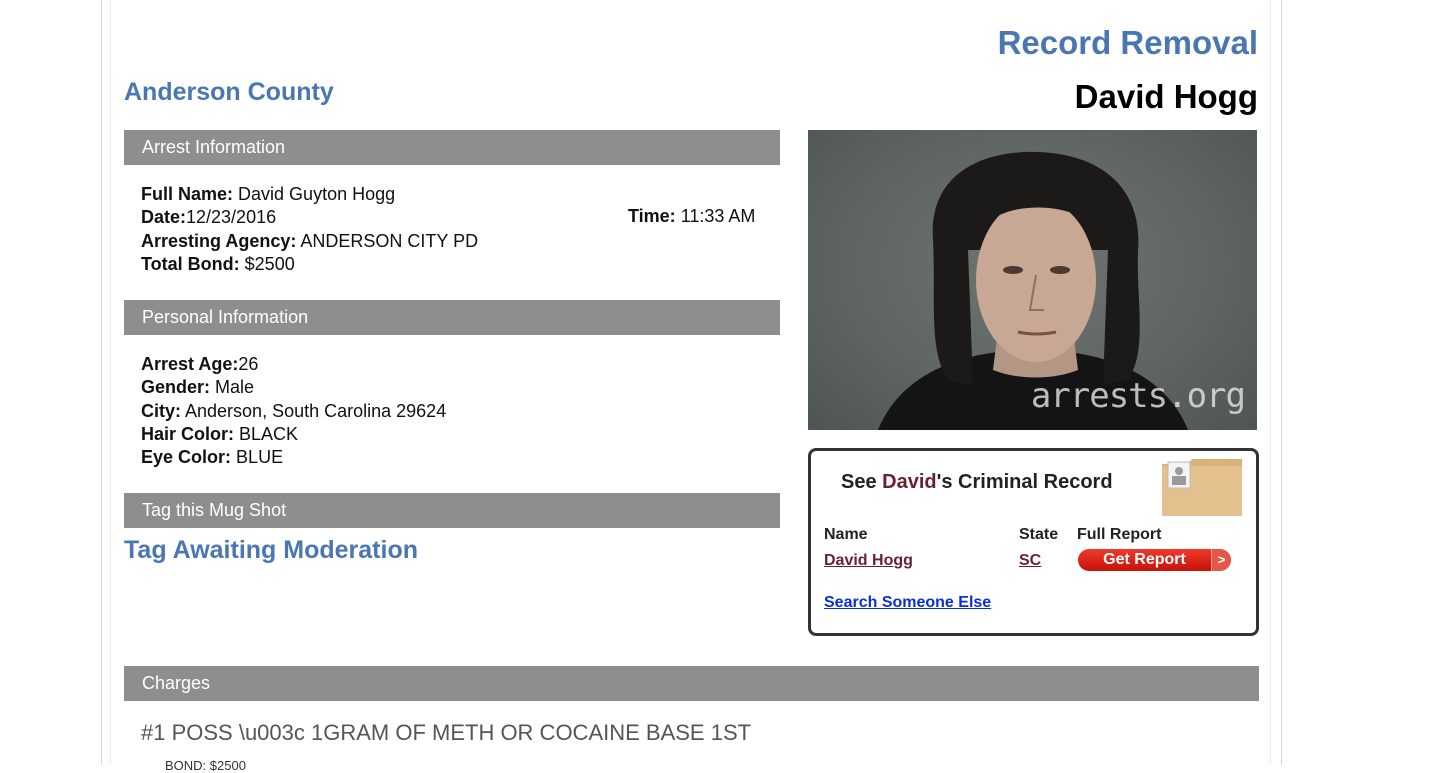 Image resolution: width=1433 pixels, height=773 pixels. Describe the element at coordinates (452, 147) in the screenshot. I see `arrest-info-header: Arrest Information` at that location.